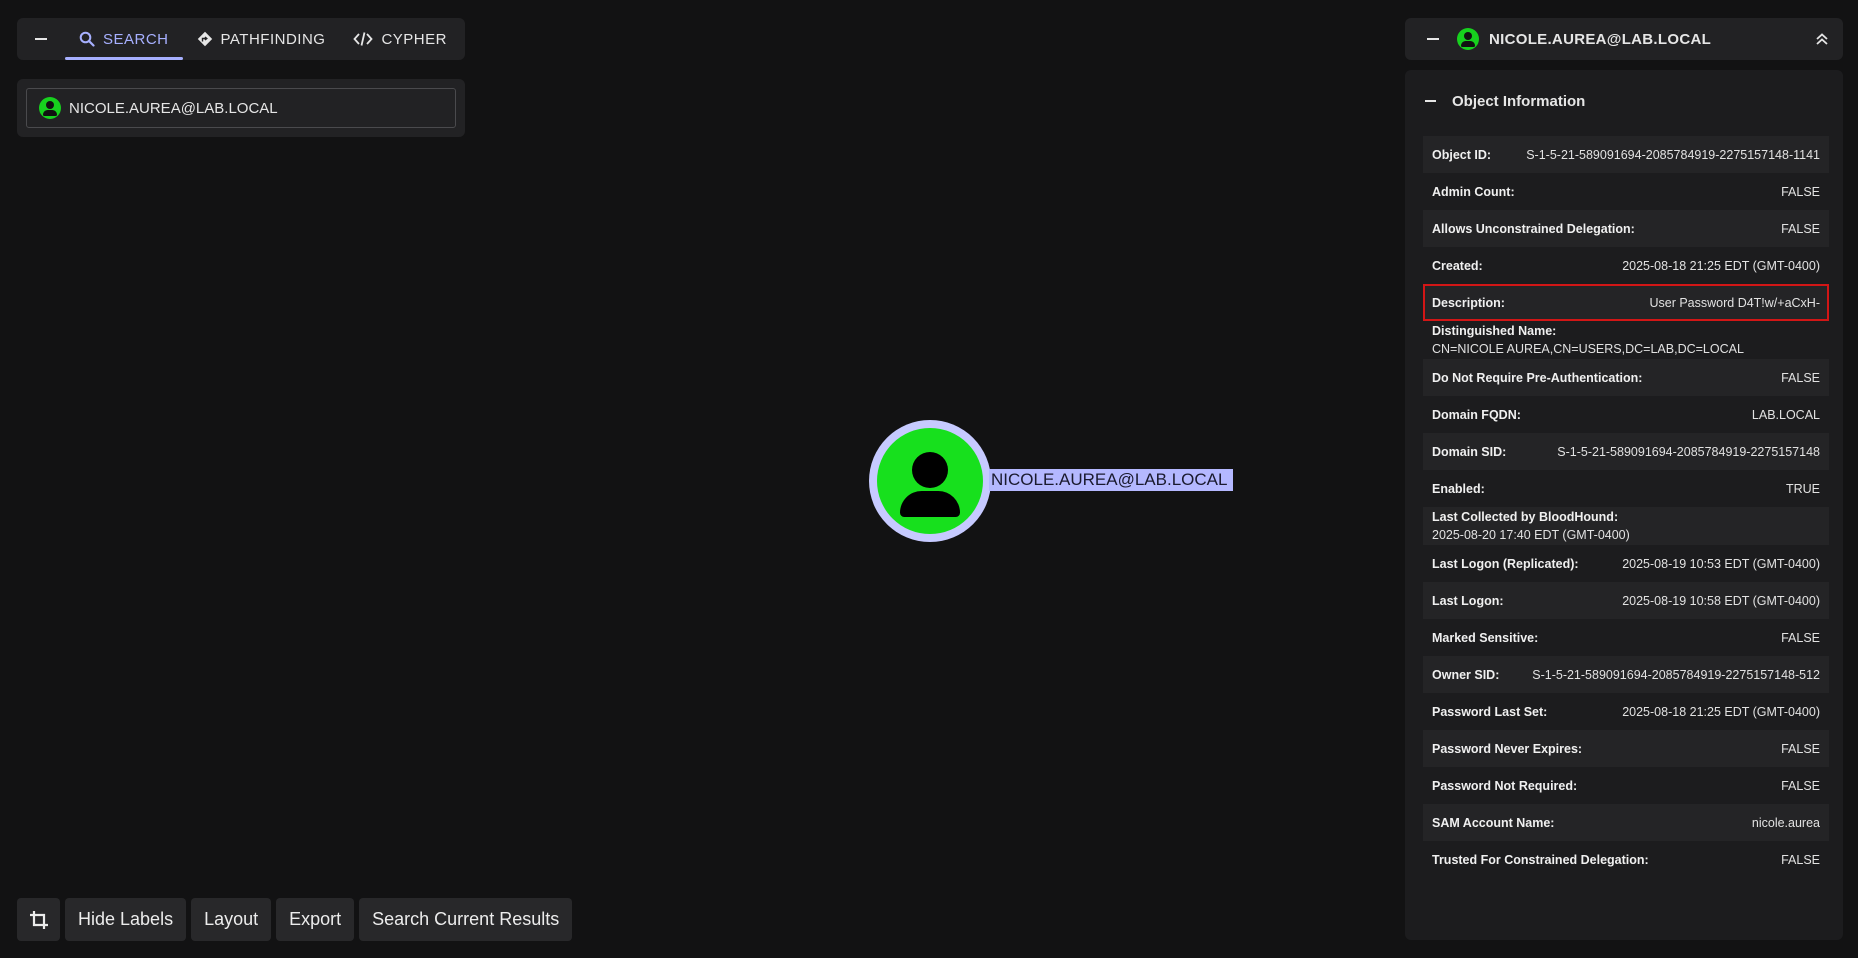  What do you see at coordinates (1485, 637) in the screenshot?
I see `property-label: Marked Sensitive:` at bounding box center [1485, 637].